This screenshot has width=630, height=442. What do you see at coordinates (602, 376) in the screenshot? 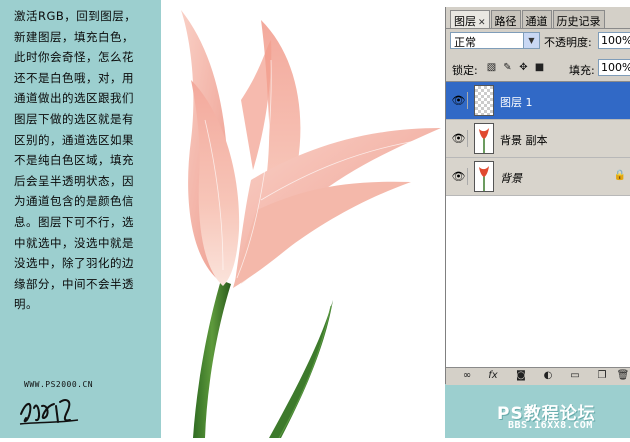
I see `new-layer-icon: ❐` at bounding box center [602, 376].